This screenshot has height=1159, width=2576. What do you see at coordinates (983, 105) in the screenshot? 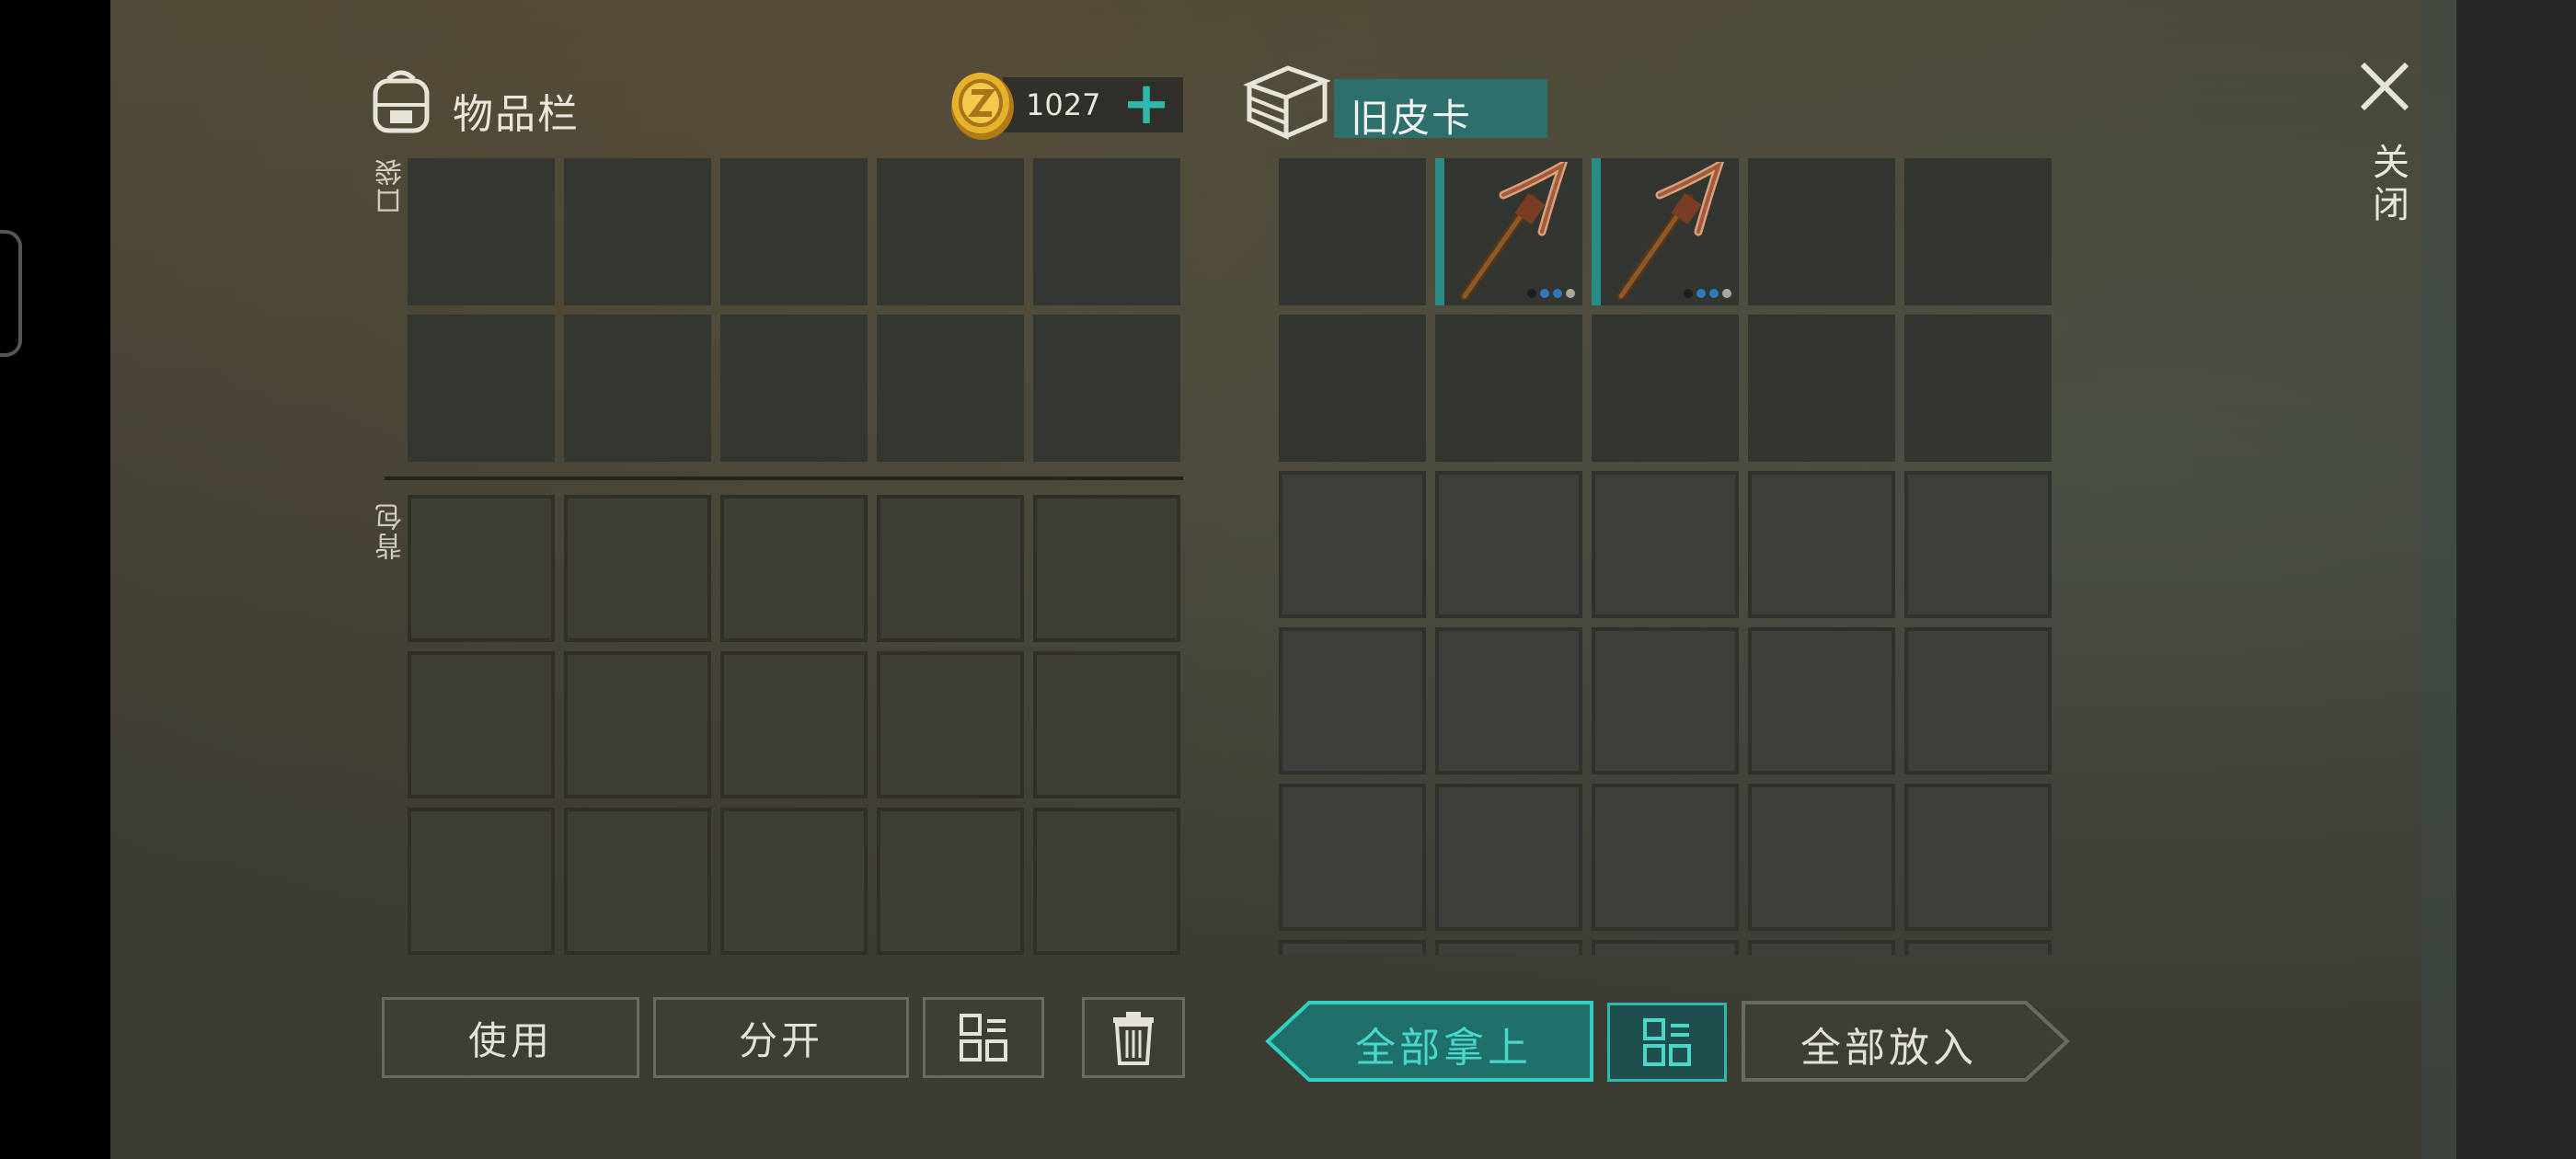
I see `coin-icon` at bounding box center [983, 105].